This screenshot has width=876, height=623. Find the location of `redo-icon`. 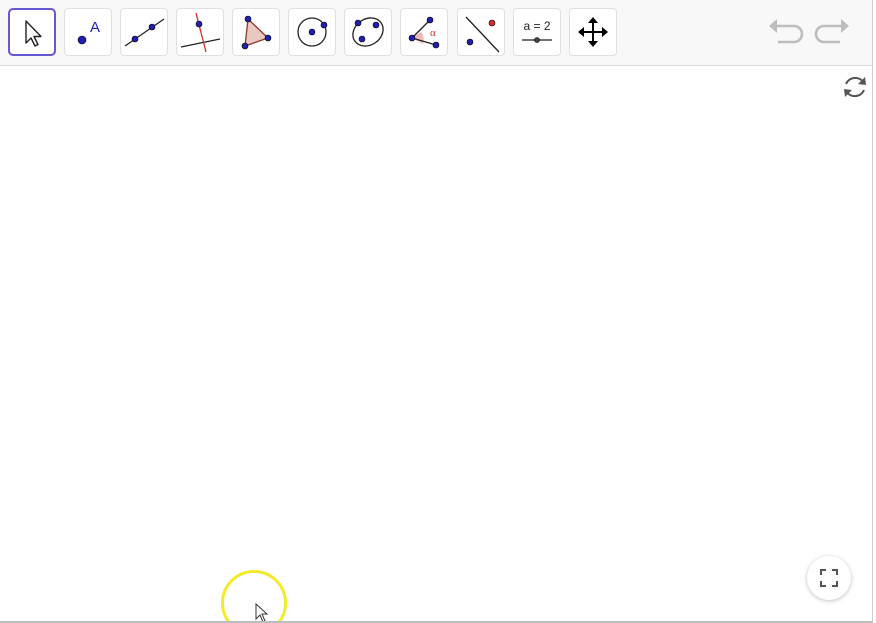

redo-icon is located at coordinates (831, 31).